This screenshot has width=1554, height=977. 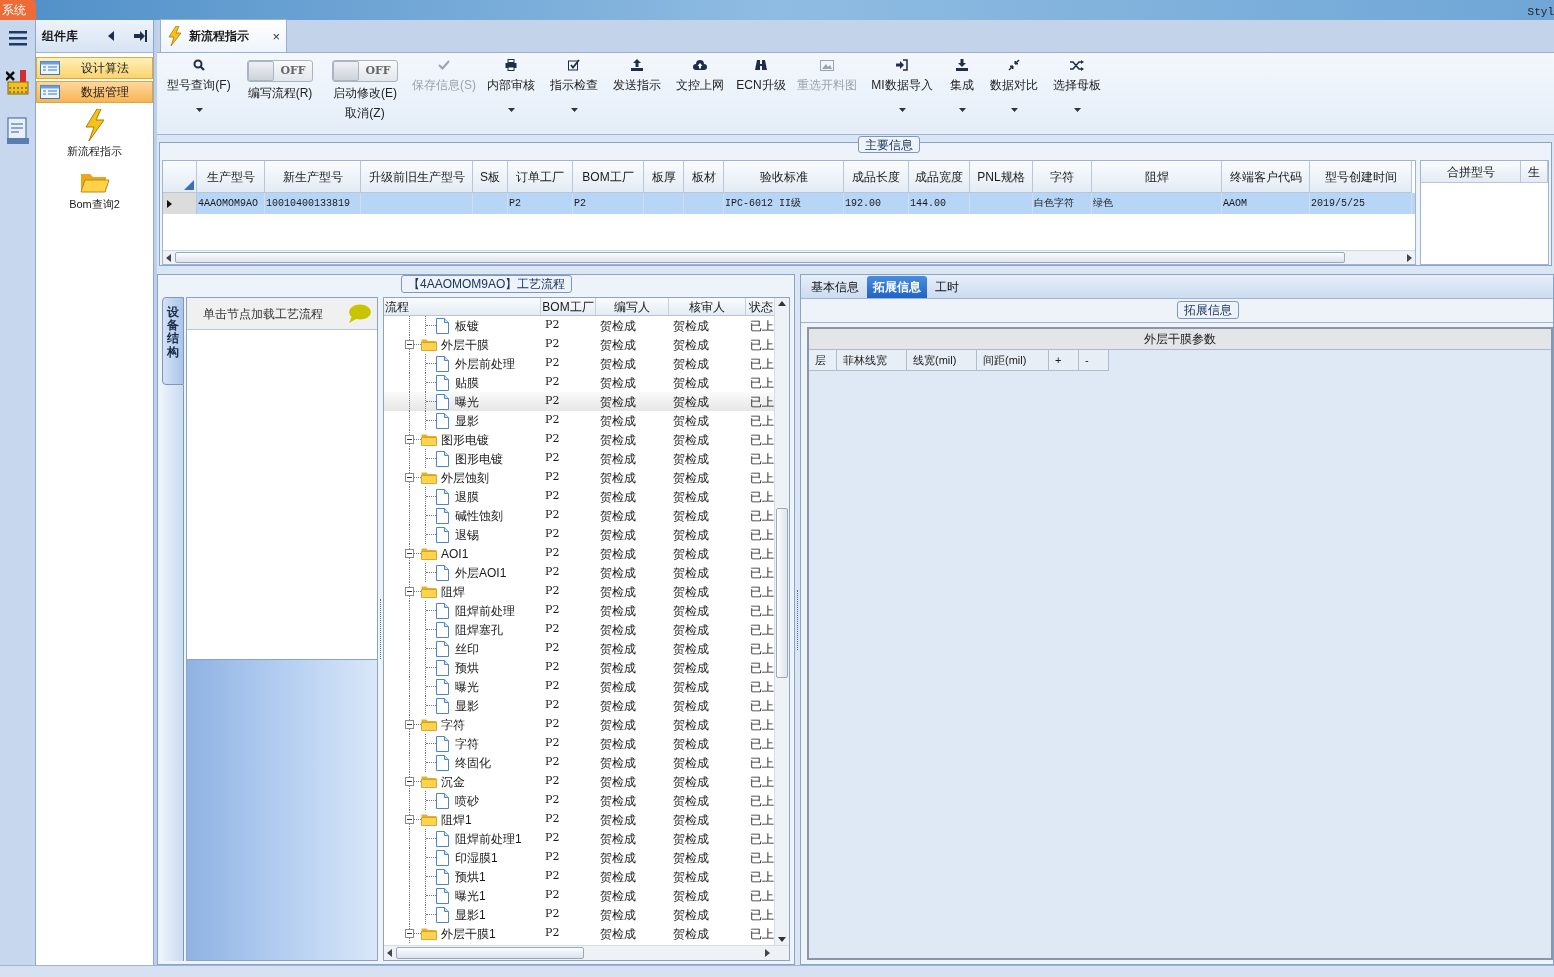 What do you see at coordinates (1014, 88) in the screenshot?
I see `toolbar-button: 数据对比` at bounding box center [1014, 88].